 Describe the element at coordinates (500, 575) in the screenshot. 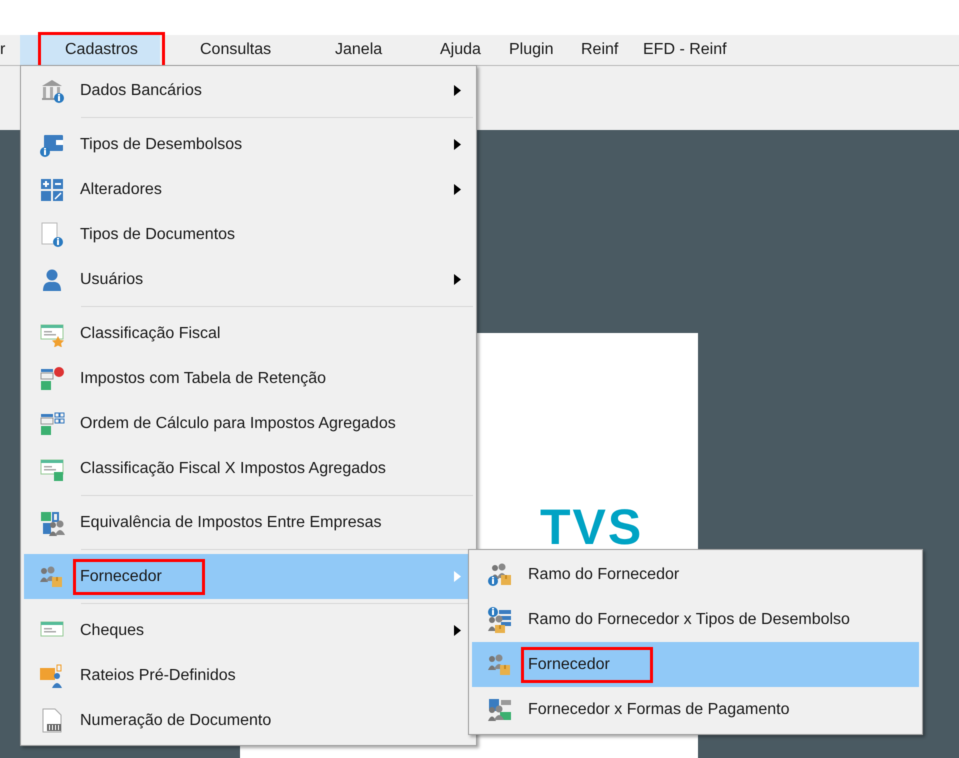

I see `people-box-info-icon` at that location.